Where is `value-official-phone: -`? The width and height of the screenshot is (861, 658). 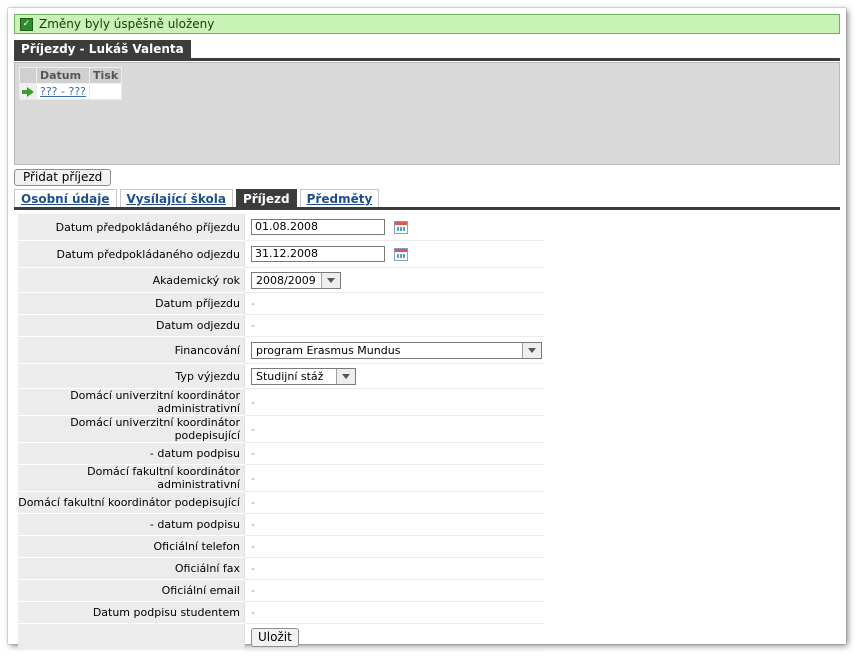
value-official-phone: - is located at coordinates (394, 546).